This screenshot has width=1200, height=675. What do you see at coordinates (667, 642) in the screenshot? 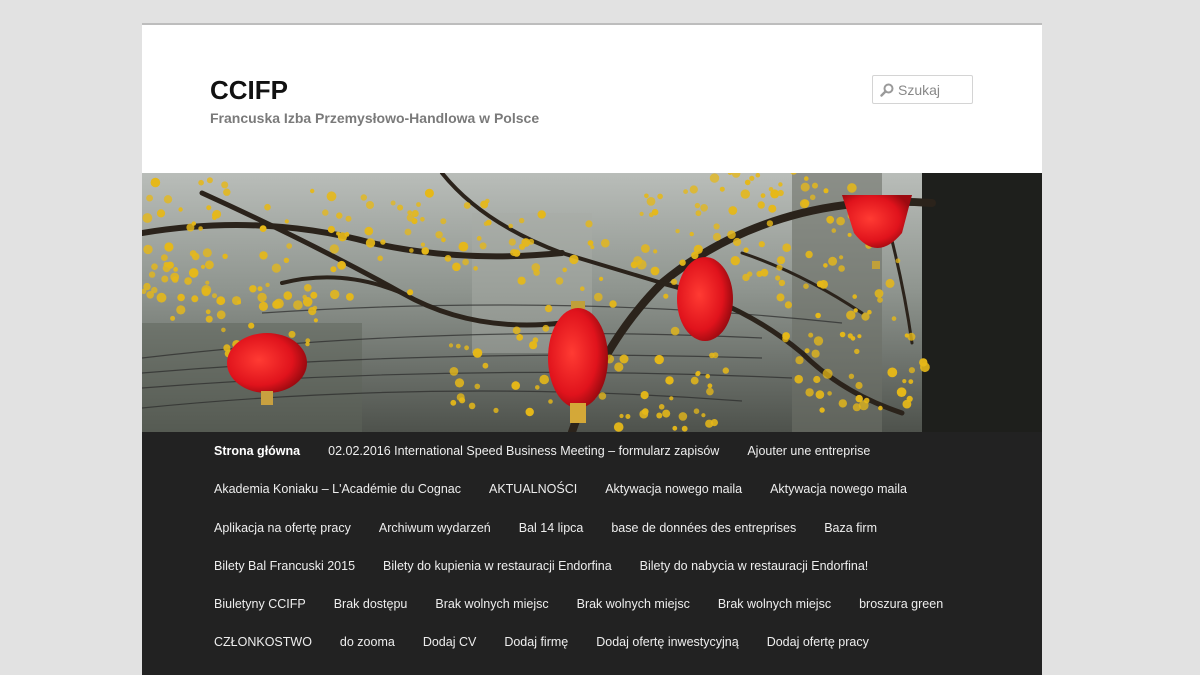
I see `nav-item: Dodaj ofertę inwestycyjną` at bounding box center [667, 642].